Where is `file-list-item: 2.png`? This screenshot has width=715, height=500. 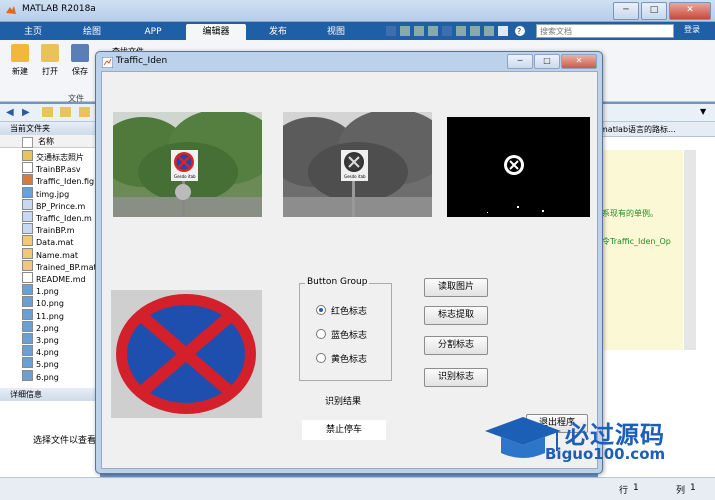
file-list-item: 2.png is located at coordinates (50, 326).